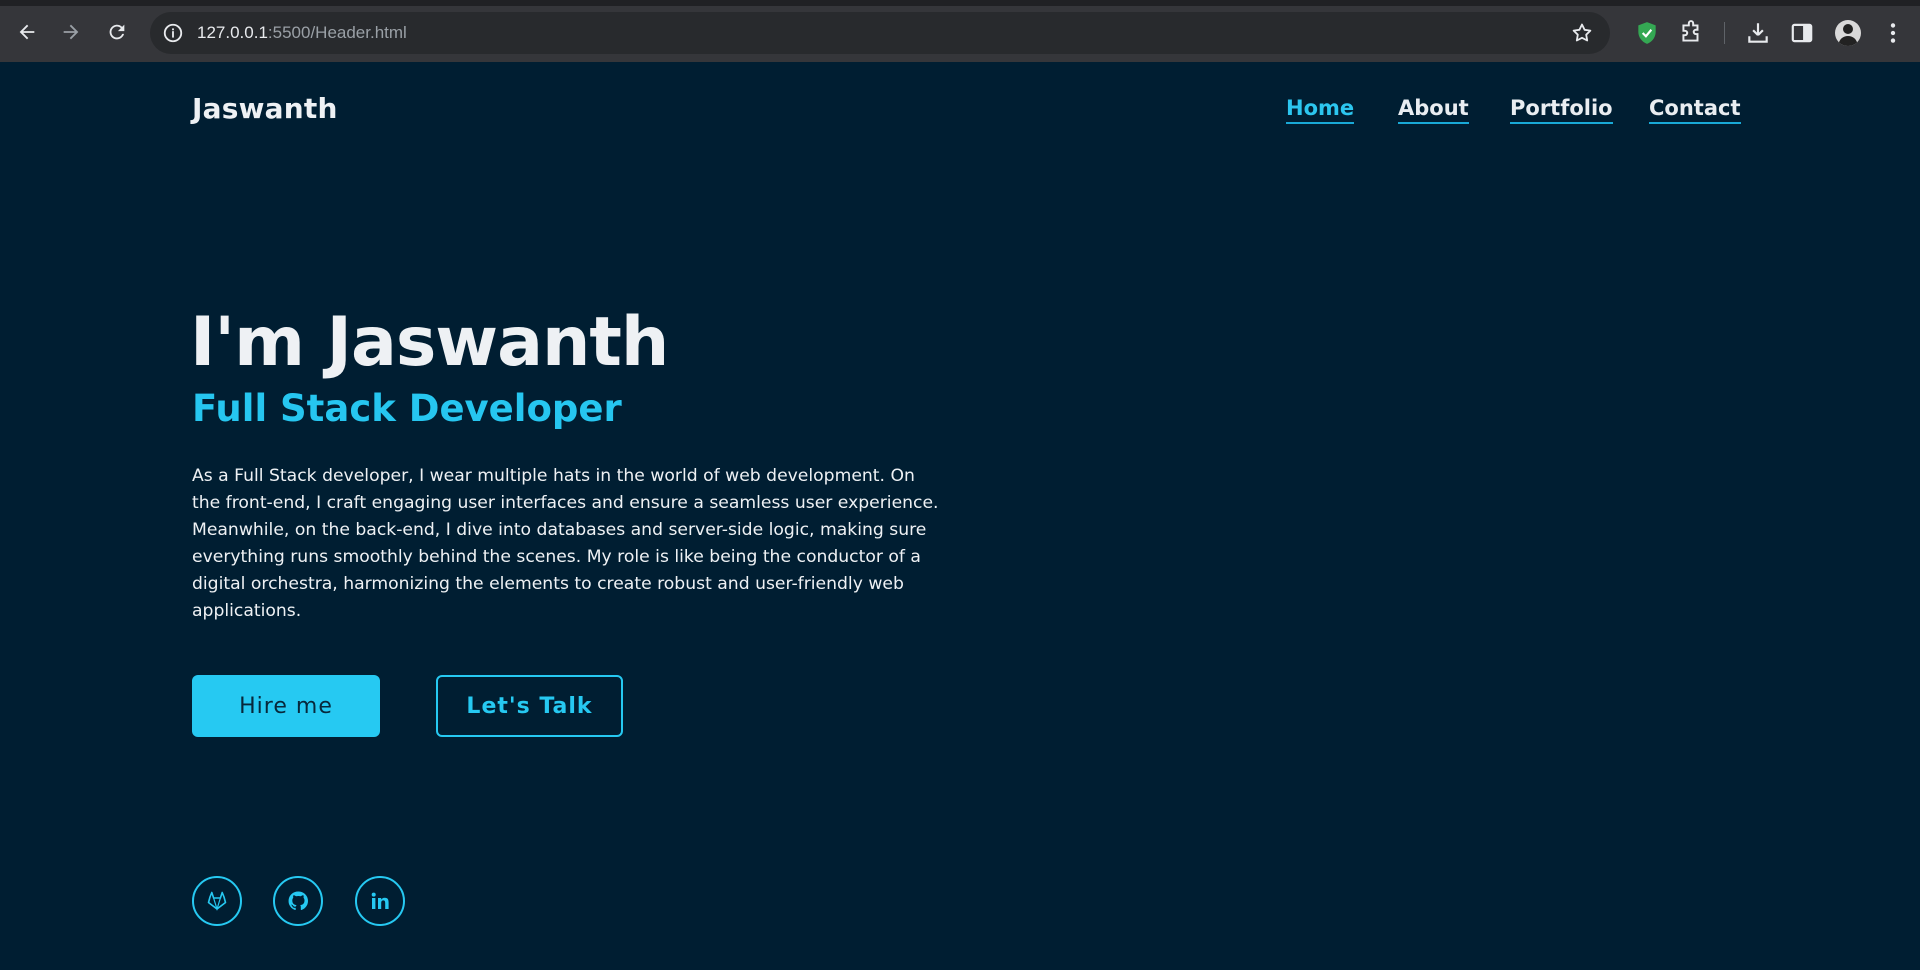 The width and height of the screenshot is (1920, 970). I want to click on github-link, so click(298, 901).